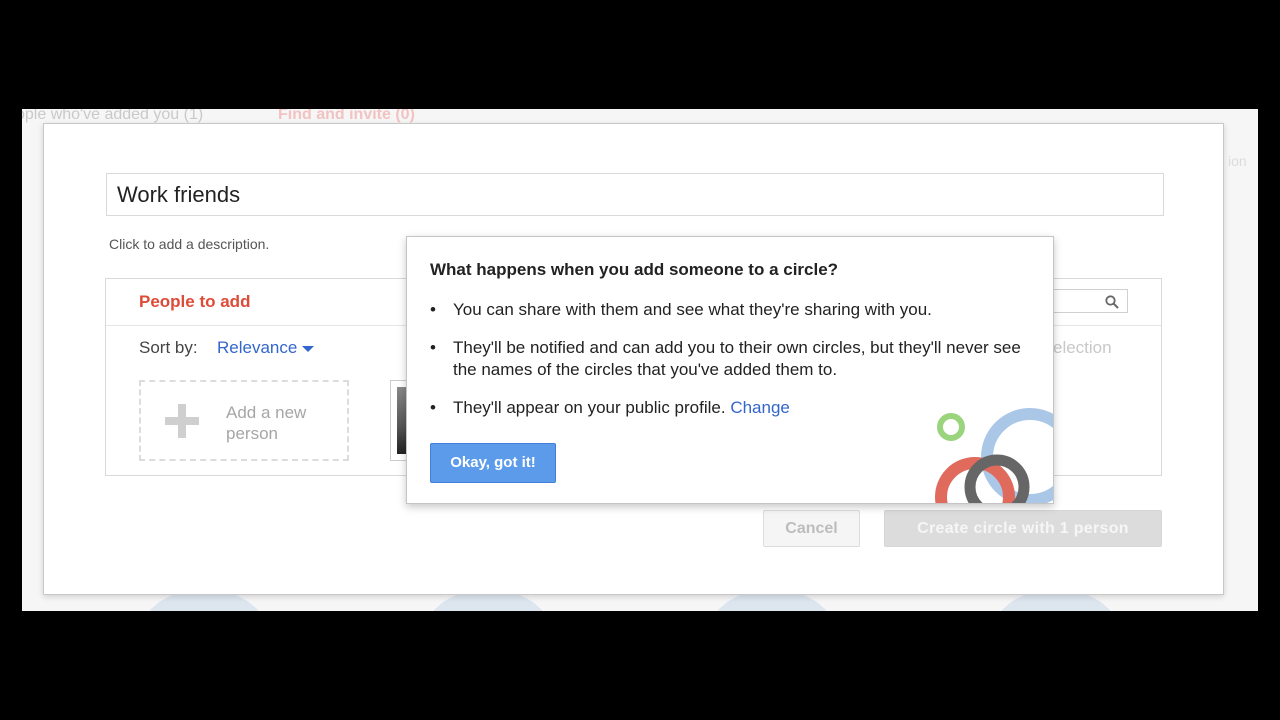  Describe the element at coordinates (182, 421) in the screenshot. I see `plus-icon` at that location.